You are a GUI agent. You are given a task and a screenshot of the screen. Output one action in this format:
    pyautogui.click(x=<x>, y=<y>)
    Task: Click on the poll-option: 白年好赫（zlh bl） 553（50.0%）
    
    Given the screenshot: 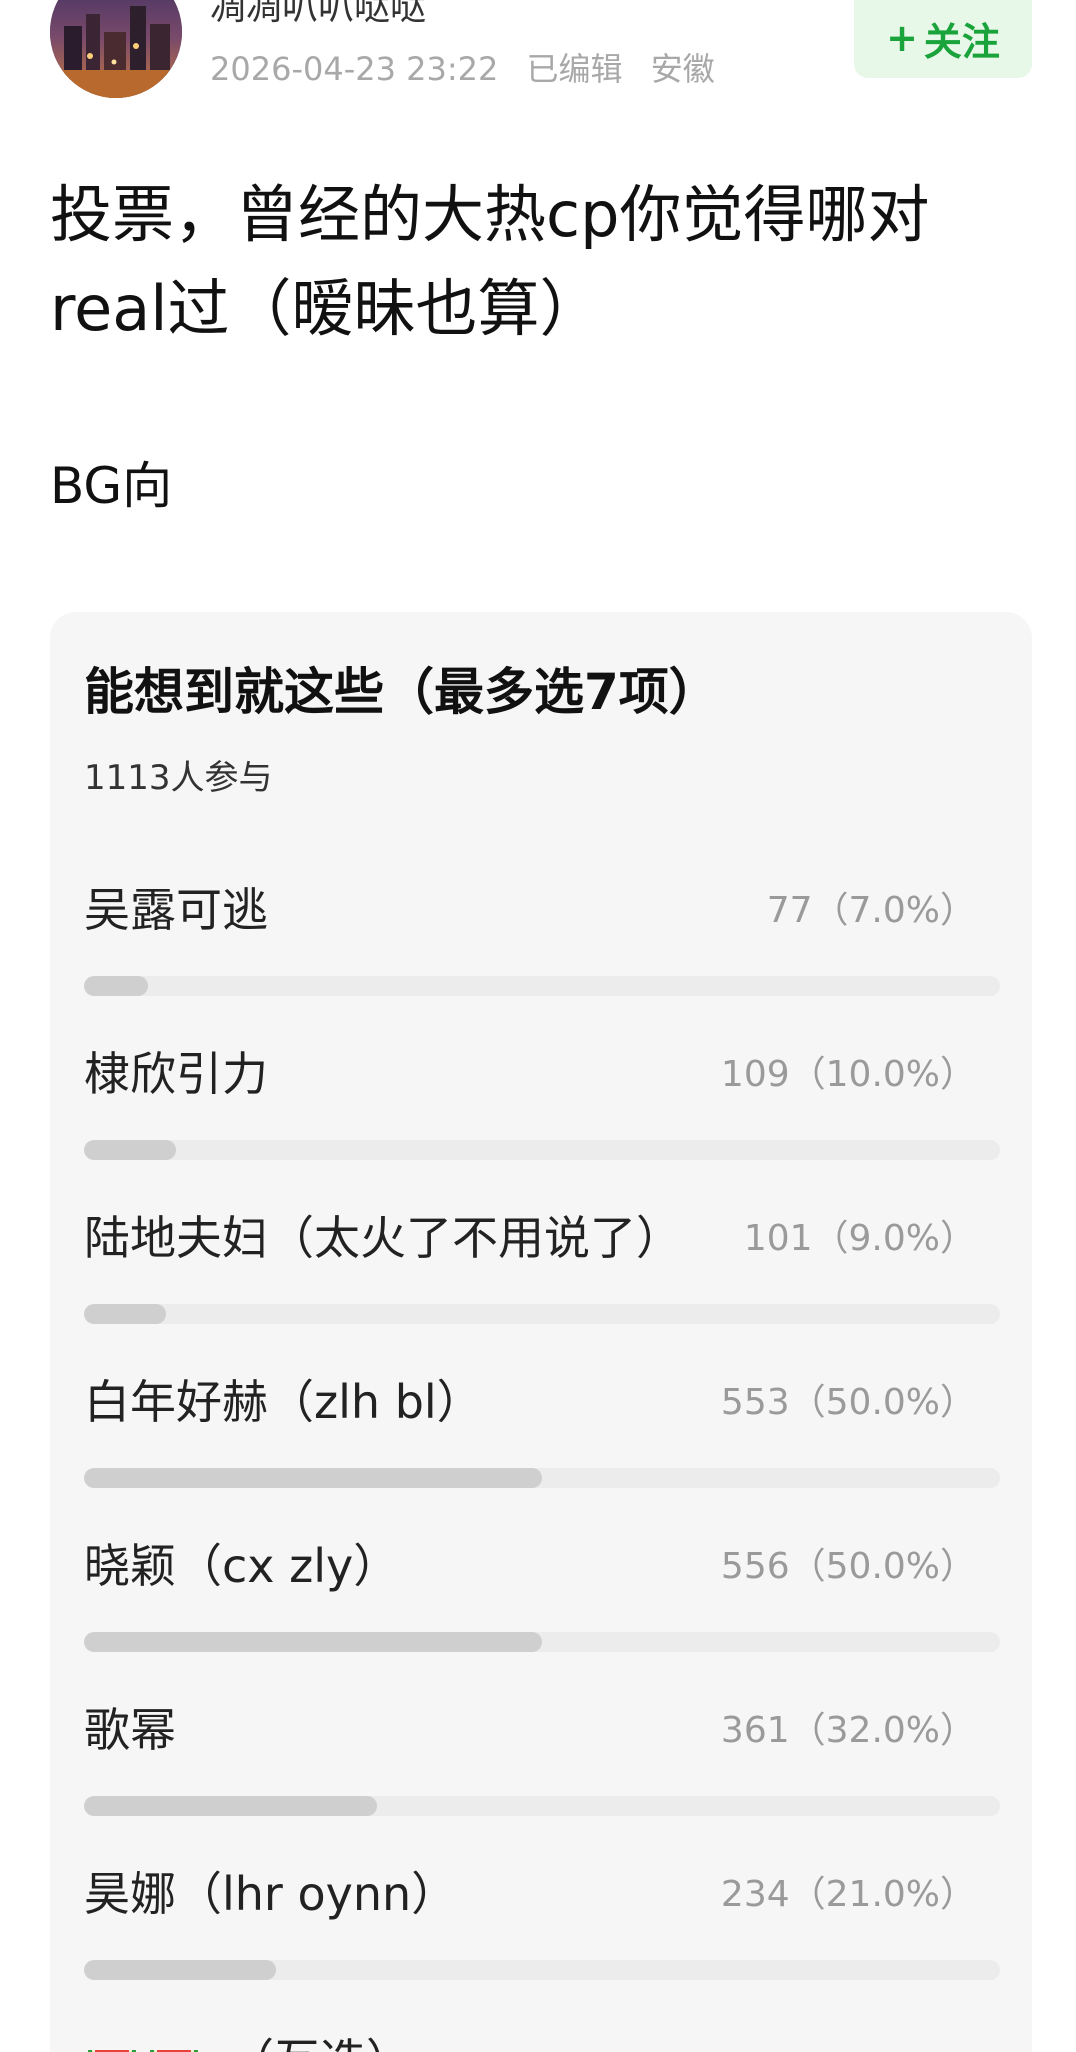 What is the action you would take?
    pyautogui.click(x=542, y=1454)
    